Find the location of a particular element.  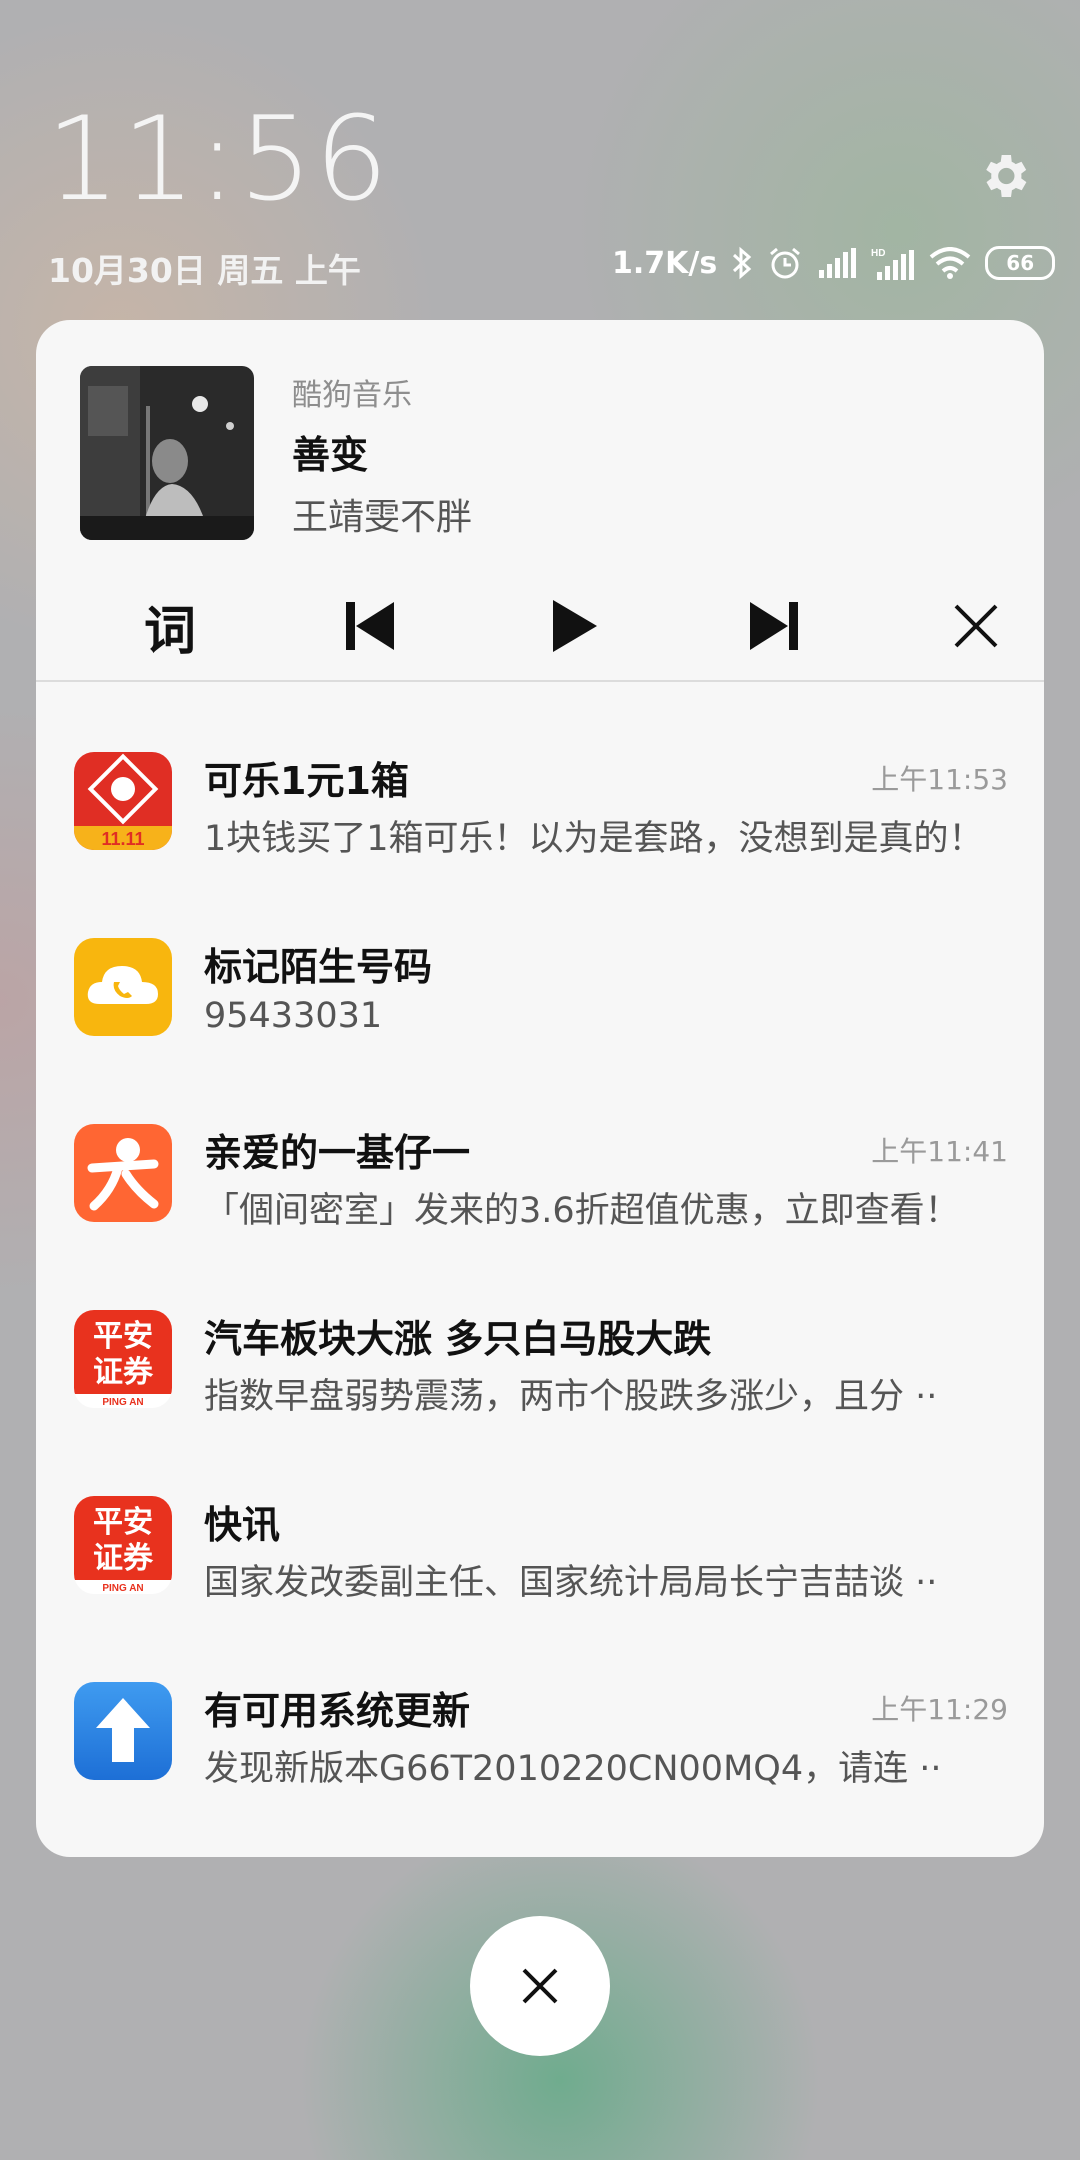

network-speed: 1.7K/s is located at coordinates (665, 263).